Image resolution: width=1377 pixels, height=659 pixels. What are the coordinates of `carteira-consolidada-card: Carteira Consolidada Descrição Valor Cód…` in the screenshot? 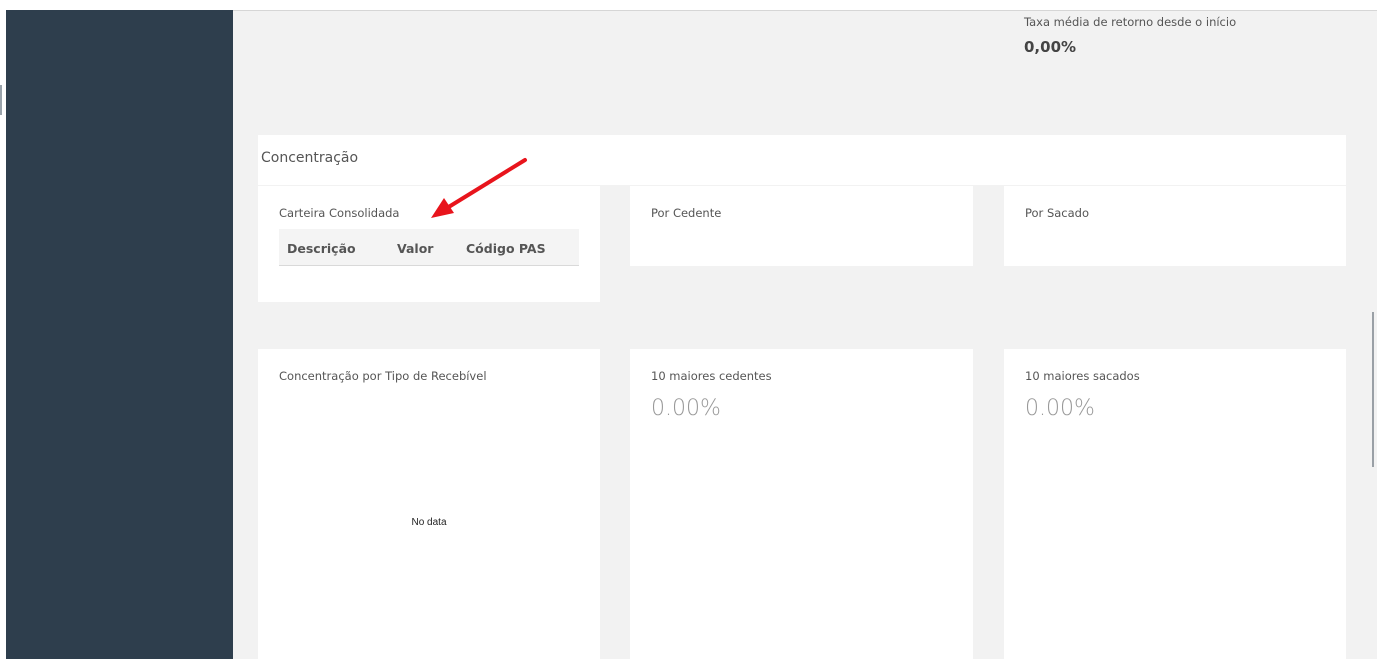 It's located at (429, 244).